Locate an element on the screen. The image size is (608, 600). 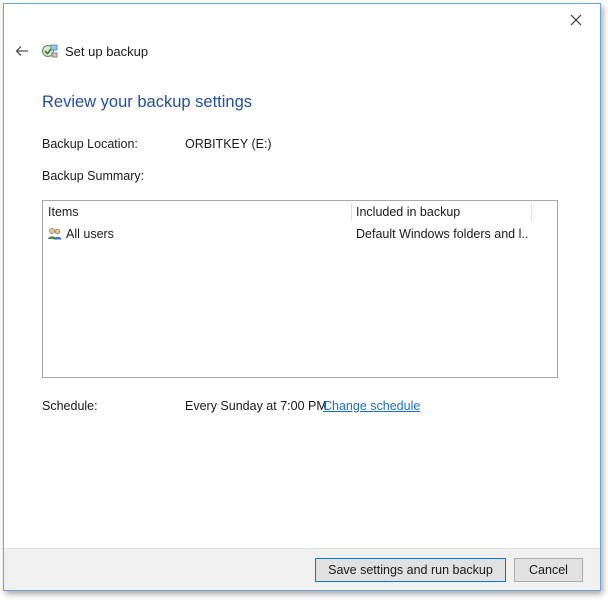
change-schedule-link: Change schedule is located at coordinates (371, 406).